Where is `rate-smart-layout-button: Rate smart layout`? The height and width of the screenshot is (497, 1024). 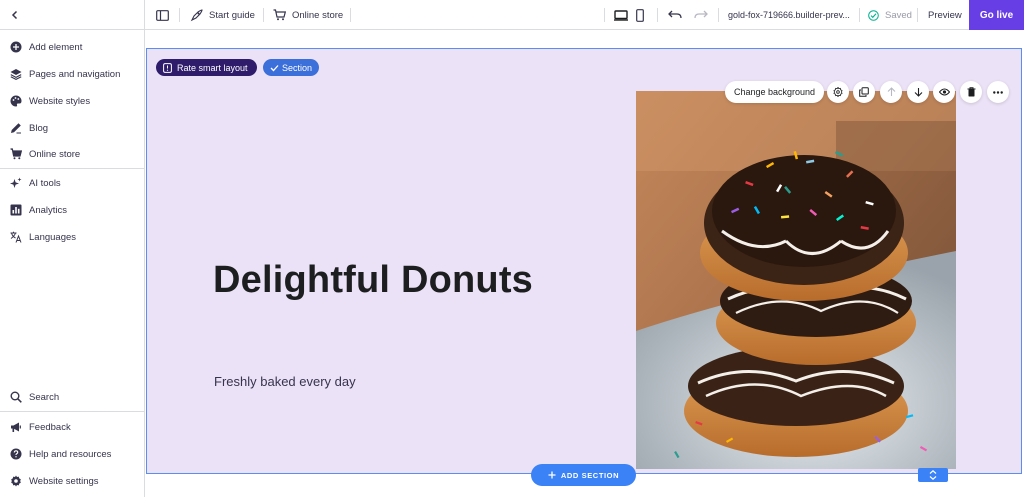 rate-smart-layout-button: Rate smart layout is located at coordinates (206, 67).